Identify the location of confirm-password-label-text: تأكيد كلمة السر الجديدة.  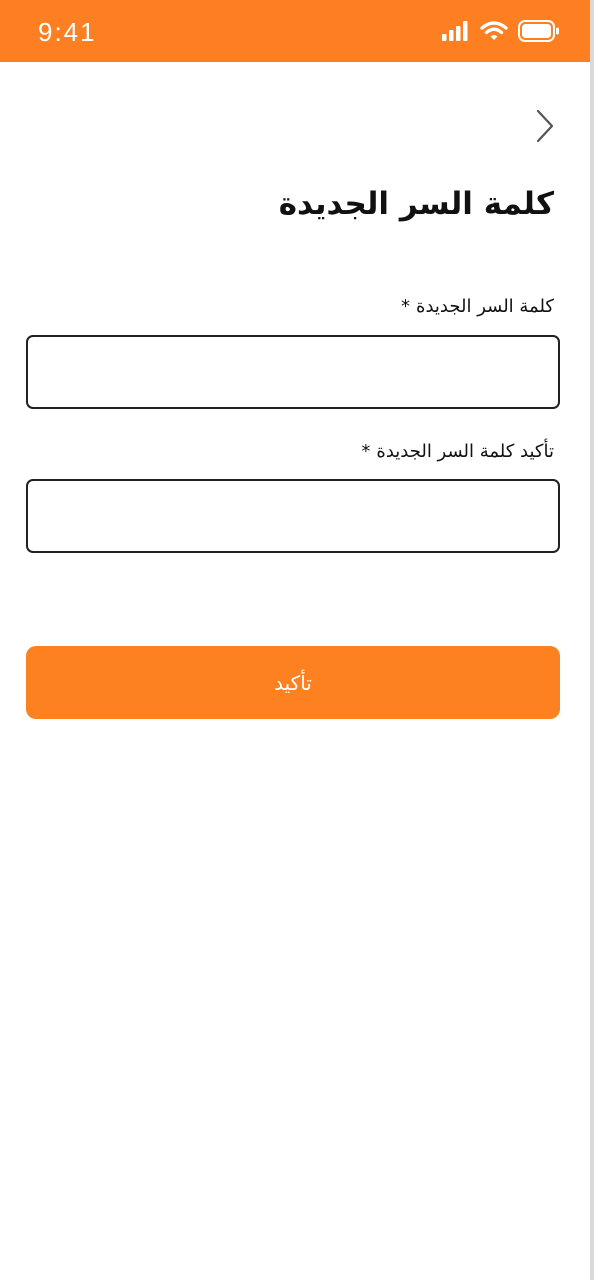
(465, 451).